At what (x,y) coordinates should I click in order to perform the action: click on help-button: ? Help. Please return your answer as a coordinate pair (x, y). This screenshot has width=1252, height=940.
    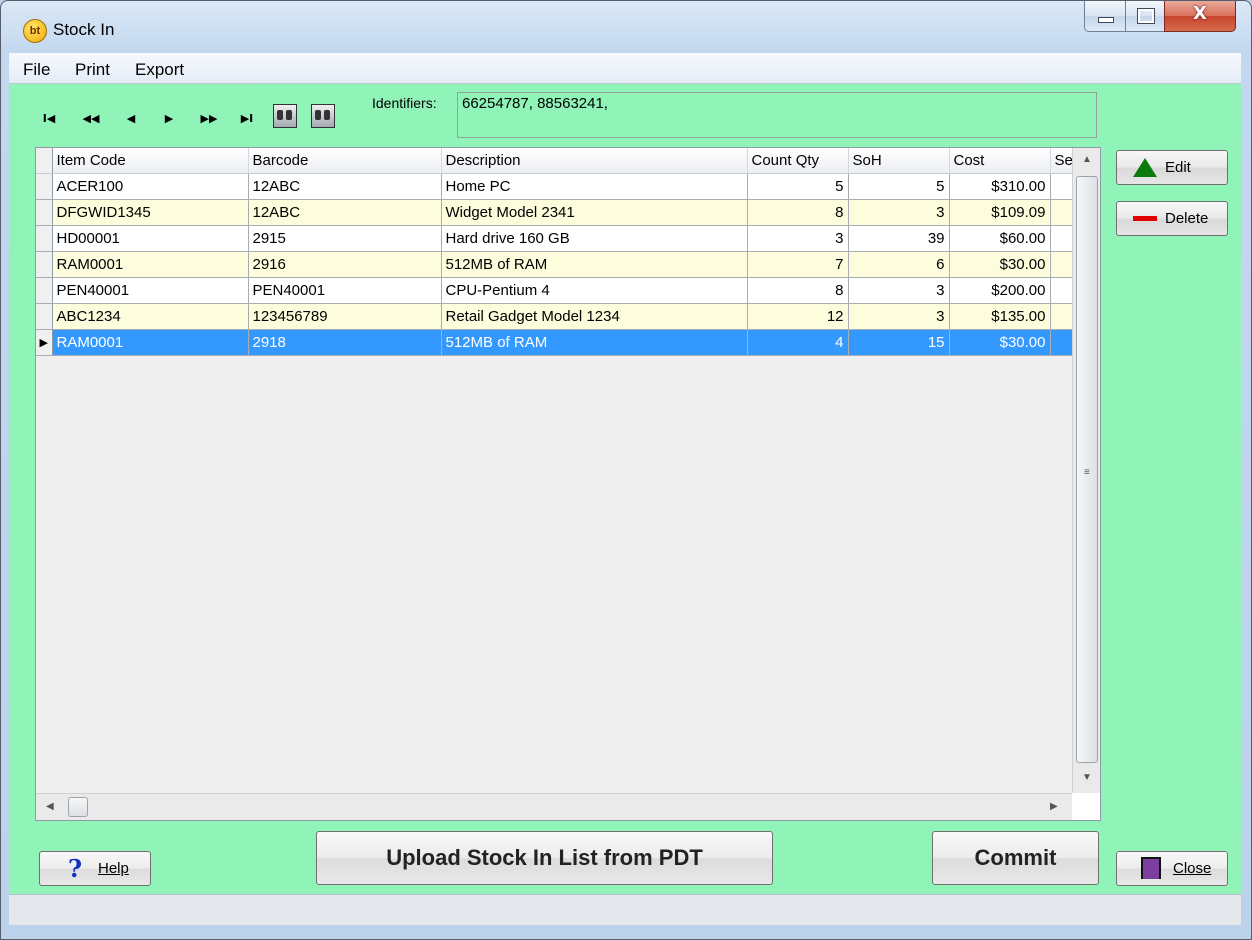
    Looking at the image, I should click on (95, 868).